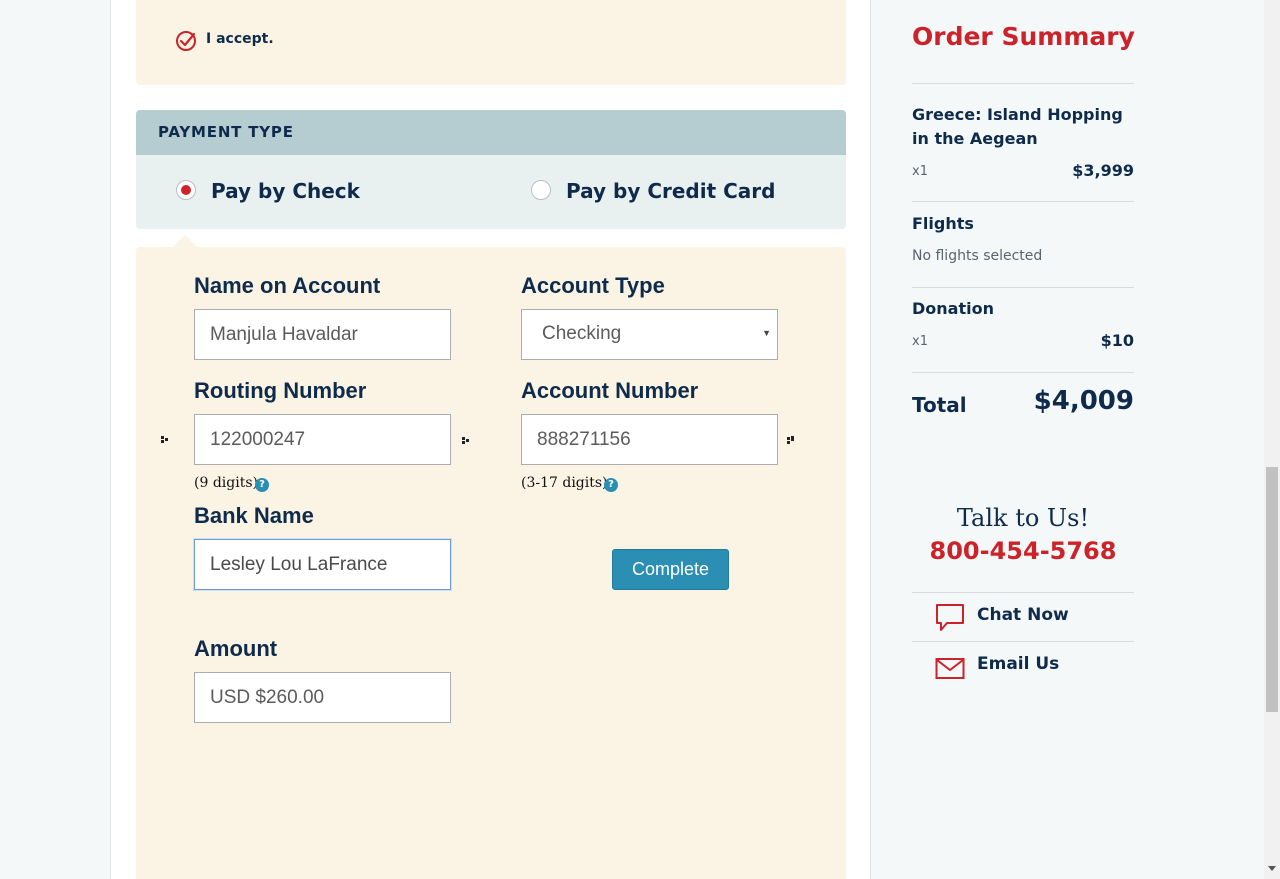 Image resolution: width=1280 pixels, height=879 pixels. I want to click on total-value: $4,009, so click(1083, 401).